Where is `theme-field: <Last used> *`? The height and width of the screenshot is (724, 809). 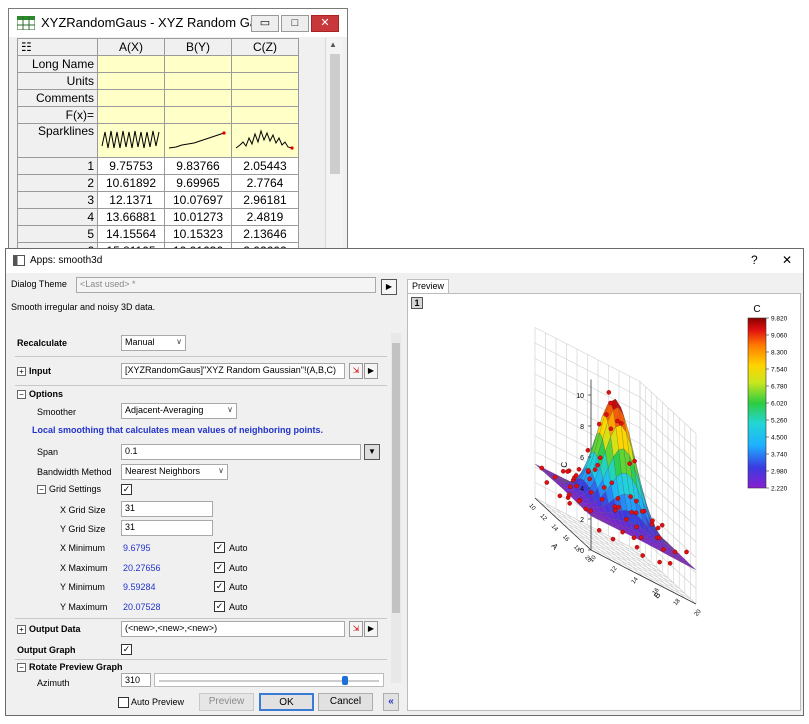 theme-field: <Last used> * is located at coordinates (226, 285).